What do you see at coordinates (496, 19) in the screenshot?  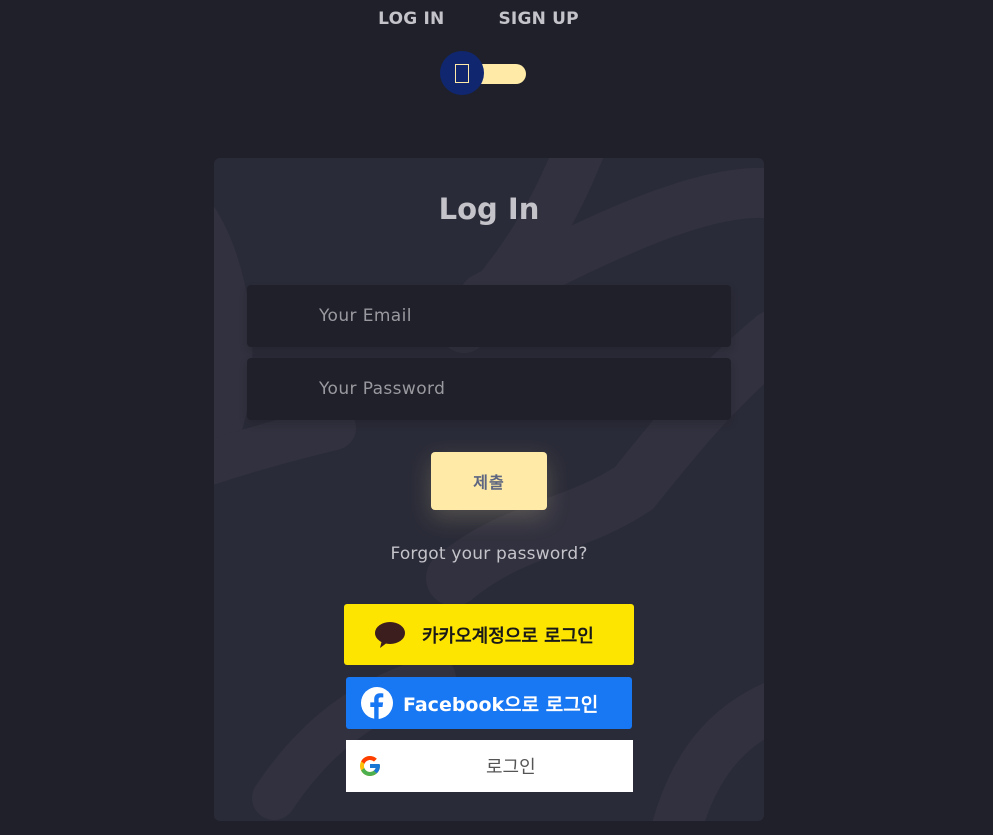 I see `auth-tabs: LOG IN SIGN UP` at bounding box center [496, 19].